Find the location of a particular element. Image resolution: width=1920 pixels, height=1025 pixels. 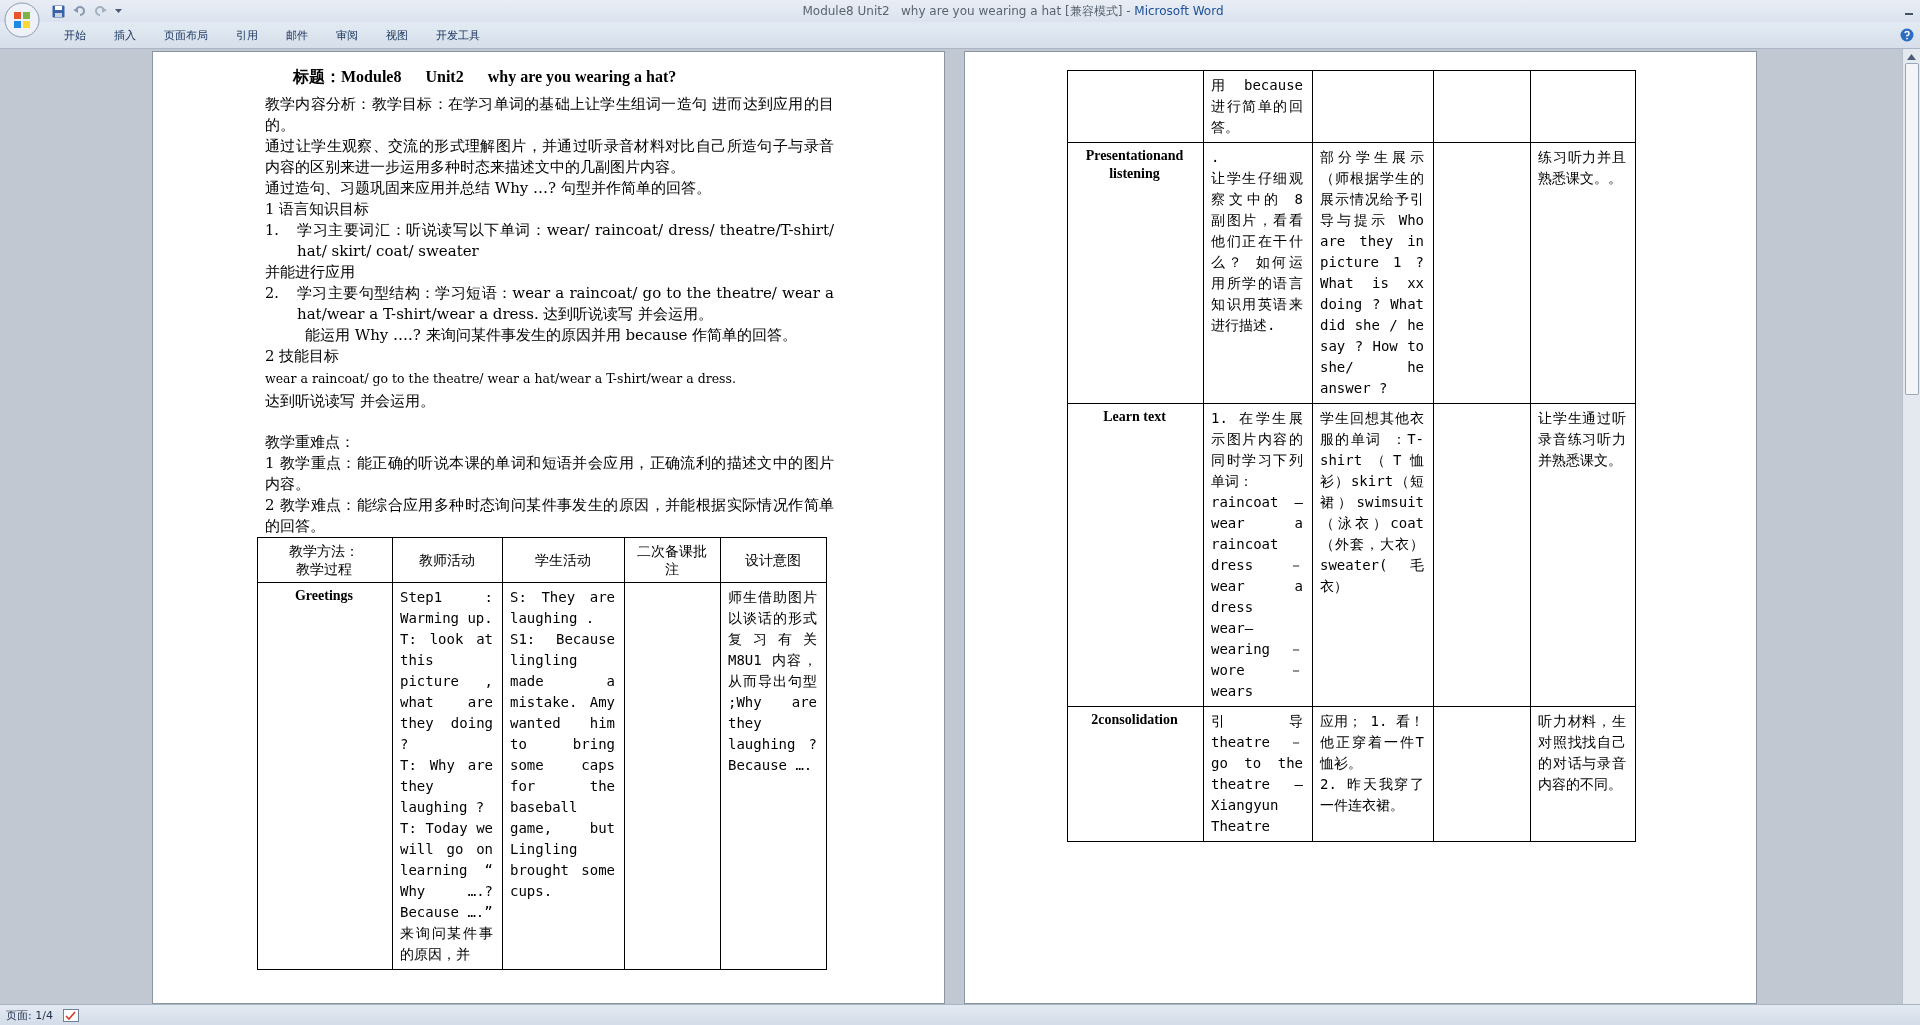

column-header: 学生活动 is located at coordinates (562, 560).